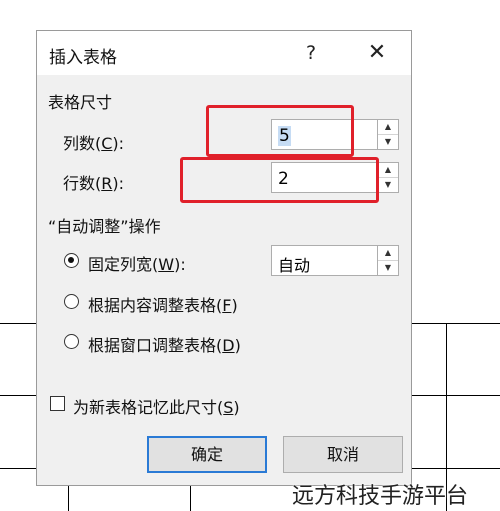 This screenshot has width=500, height=511. Describe the element at coordinates (377, 53) in the screenshot. I see `close-button: ✕` at that location.